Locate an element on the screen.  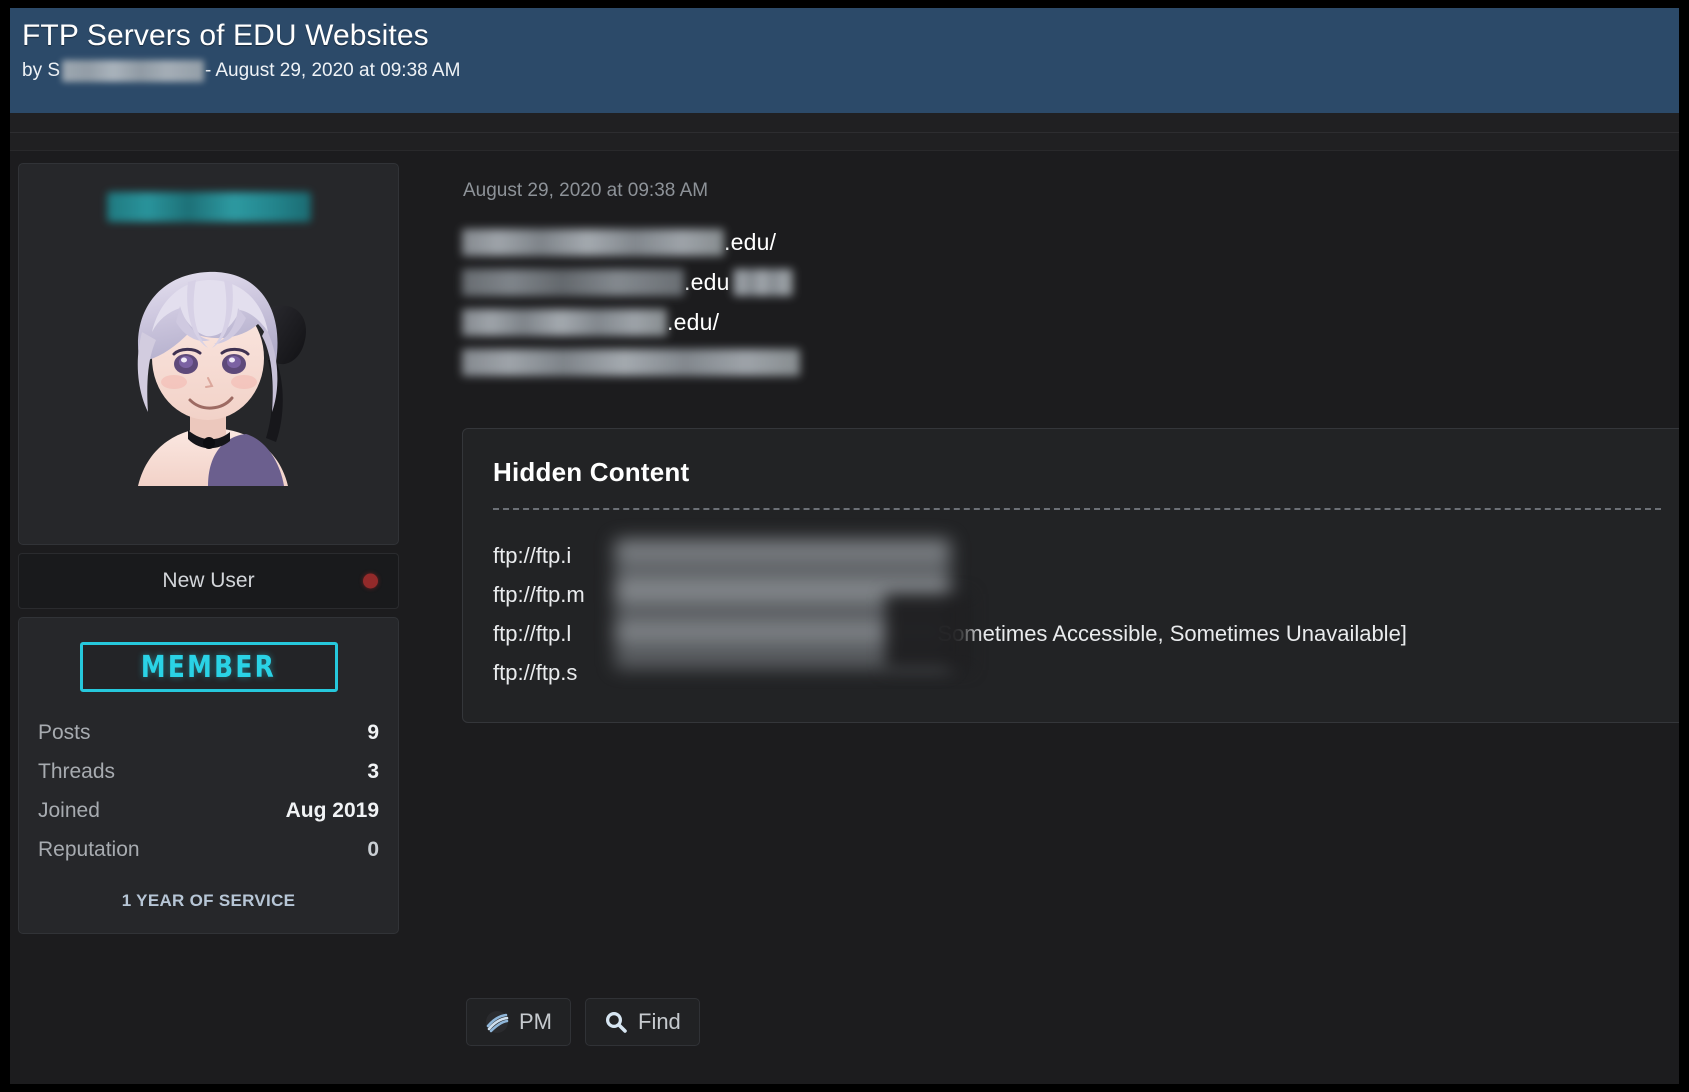
find-button: Find is located at coordinates (642, 1022).